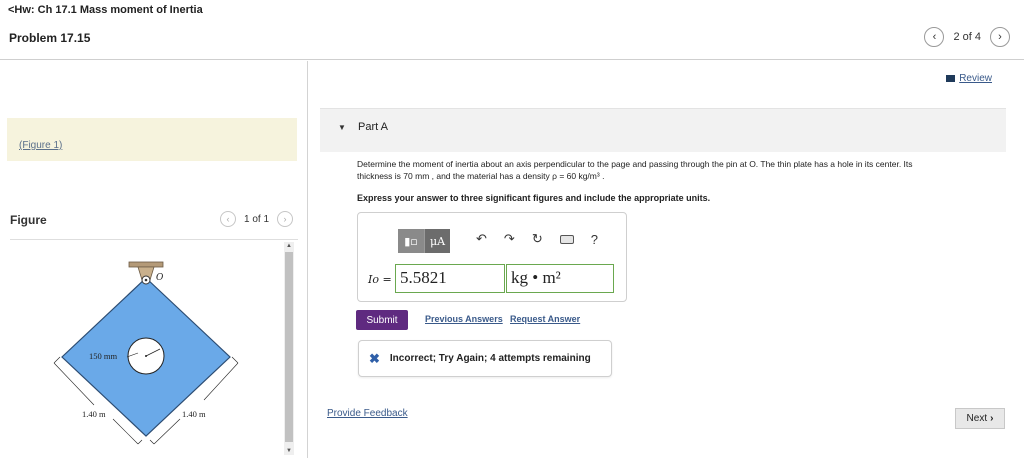  I want to click on templates-icon: ▮▫, so click(411, 241).